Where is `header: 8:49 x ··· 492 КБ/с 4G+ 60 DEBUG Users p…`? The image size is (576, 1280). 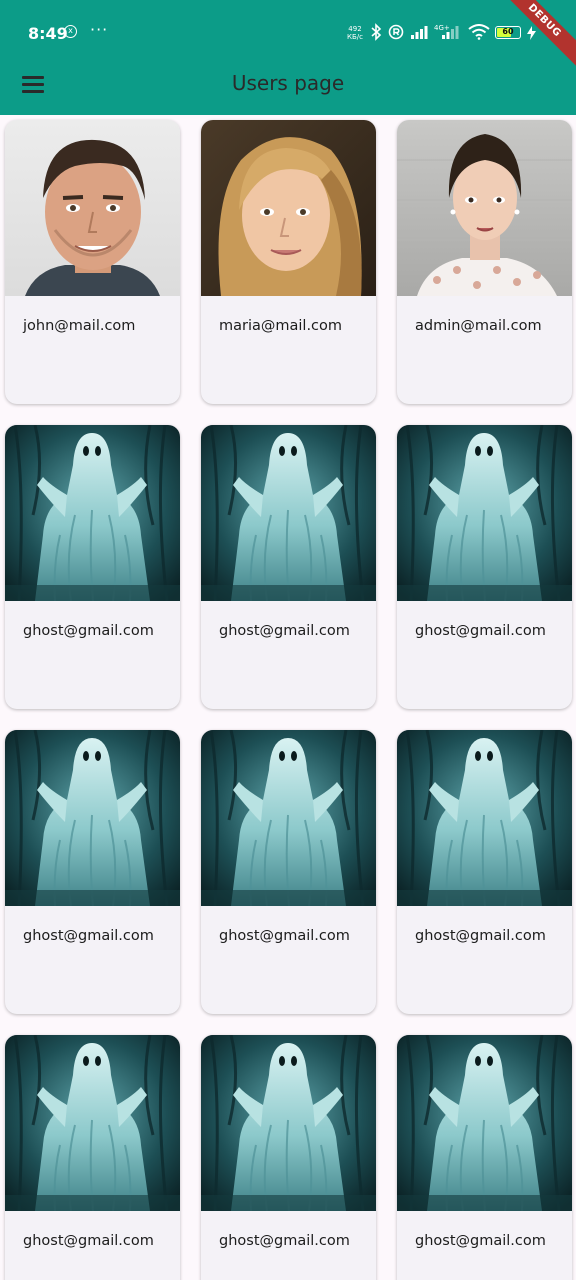
header: 8:49 x ··· 492 КБ/с 4G+ 60 DEBUG Users p… is located at coordinates (288, 57).